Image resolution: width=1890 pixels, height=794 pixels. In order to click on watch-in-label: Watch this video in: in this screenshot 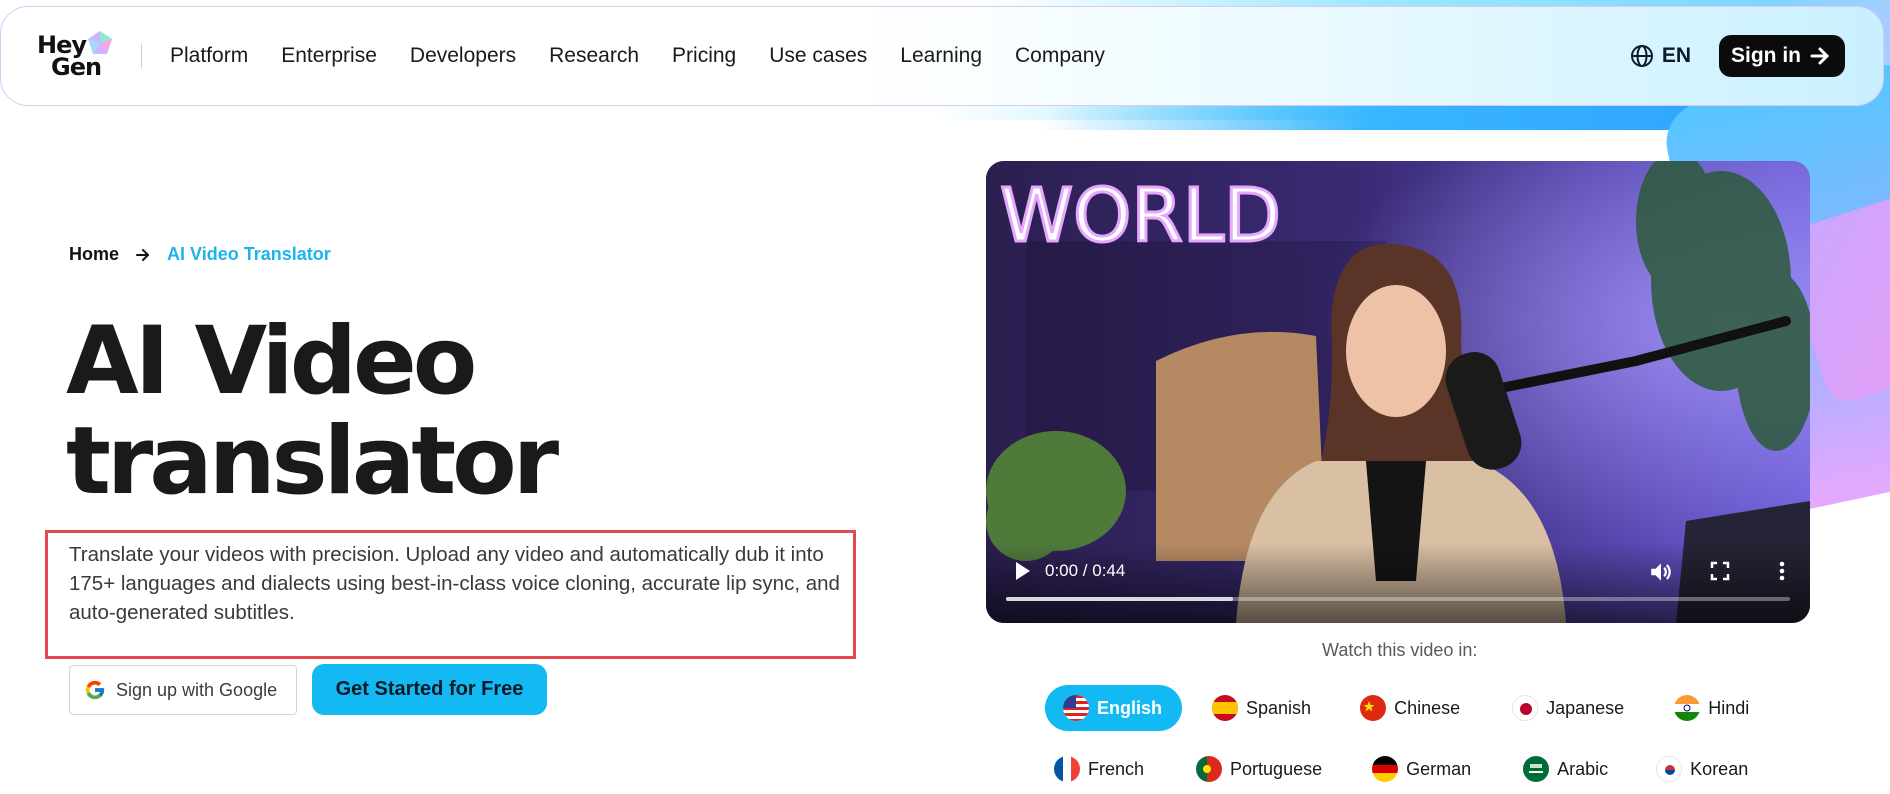, I will do `click(1400, 650)`.